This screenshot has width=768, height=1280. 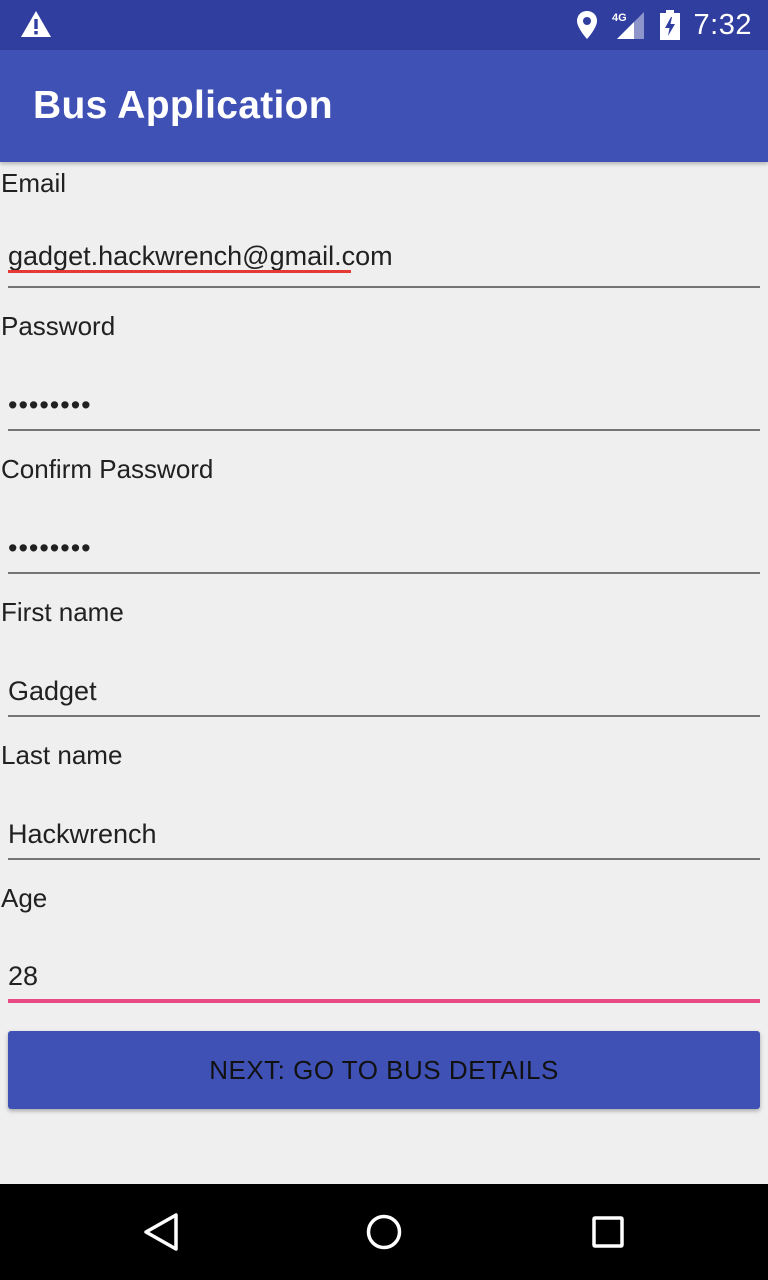 I want to click on confirm-password-field, so click(x=384, y=543).